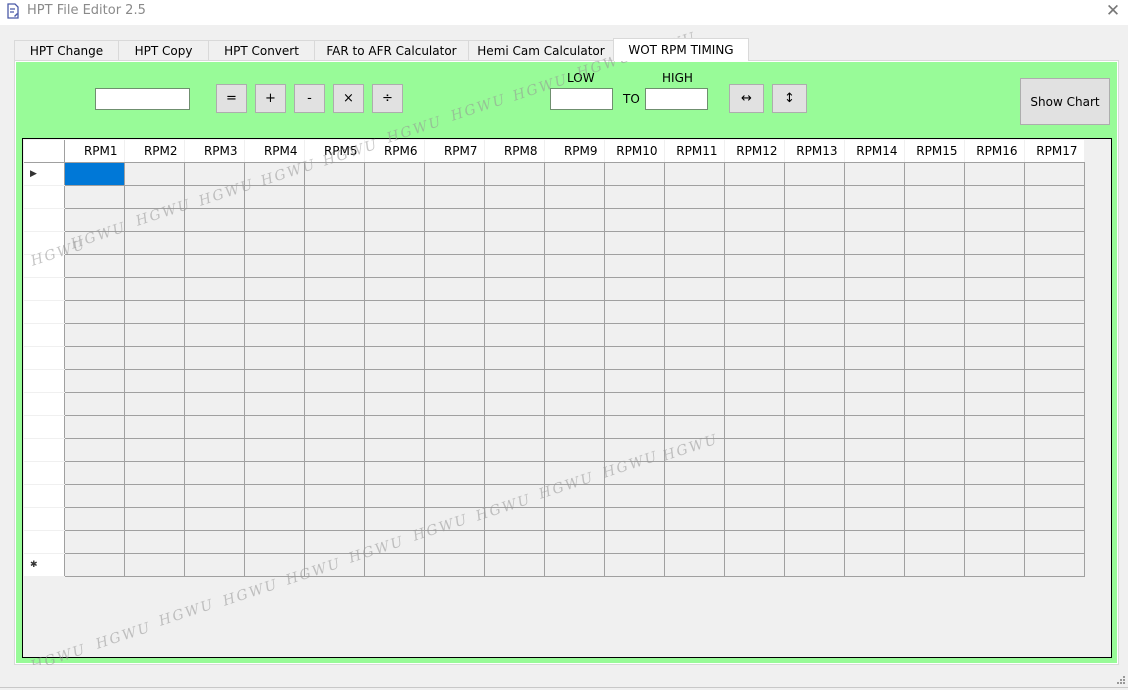 The width and height of the screenshot is (1128, 690). What do you see at coordinates (574, 151) in the screenshot?
I see `column-header-rpm9: RPM9` at bounding box center [574, 151].